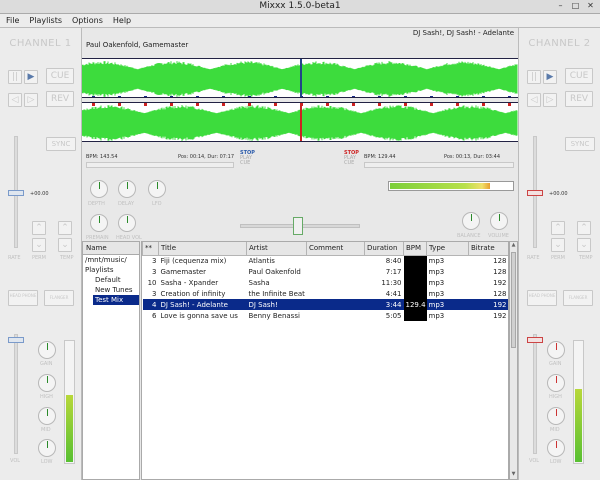  Describe the element at coordinates (202, 249) in the screenshot. I see `col-header-title: Title` at that location.